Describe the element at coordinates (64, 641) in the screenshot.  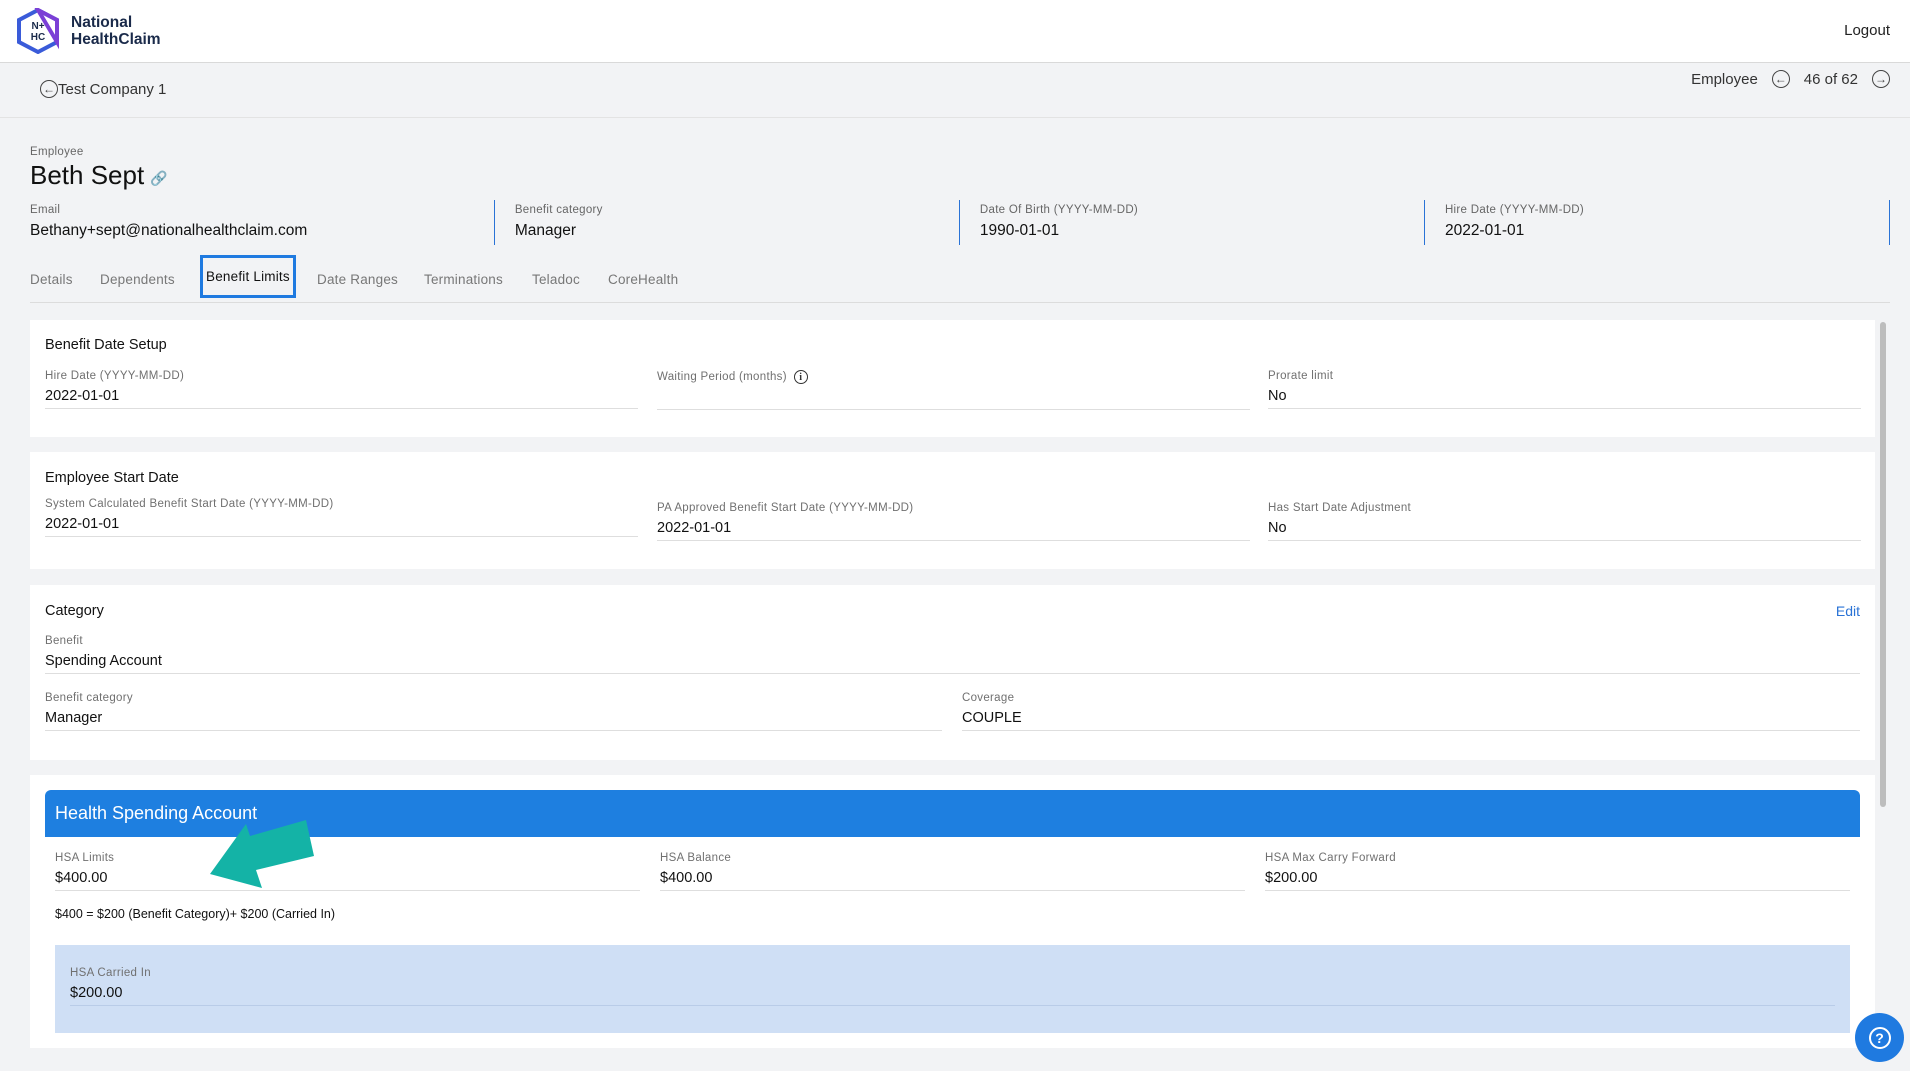
I see `field-label: Benefit` at that location.